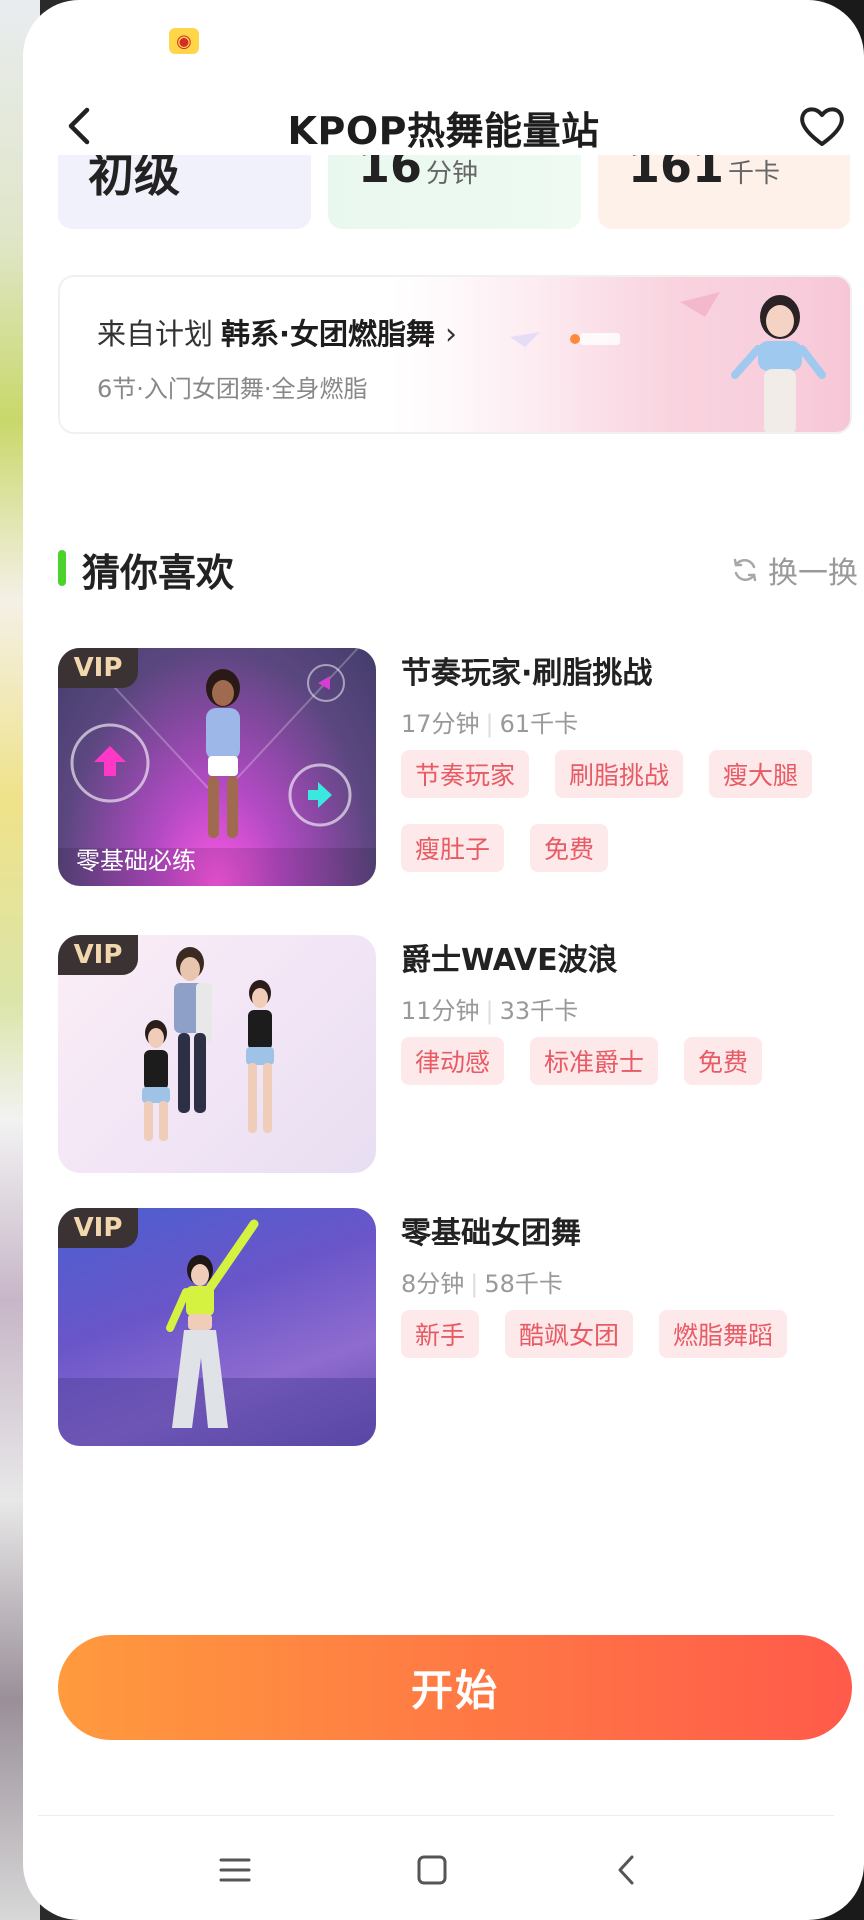 The width and height of the screenshot is (864, 1920). What do you see at coordinates (451, 334) in the screenshot?
I see `chevron-right-icon: ›` at bounding box center [451, 334].